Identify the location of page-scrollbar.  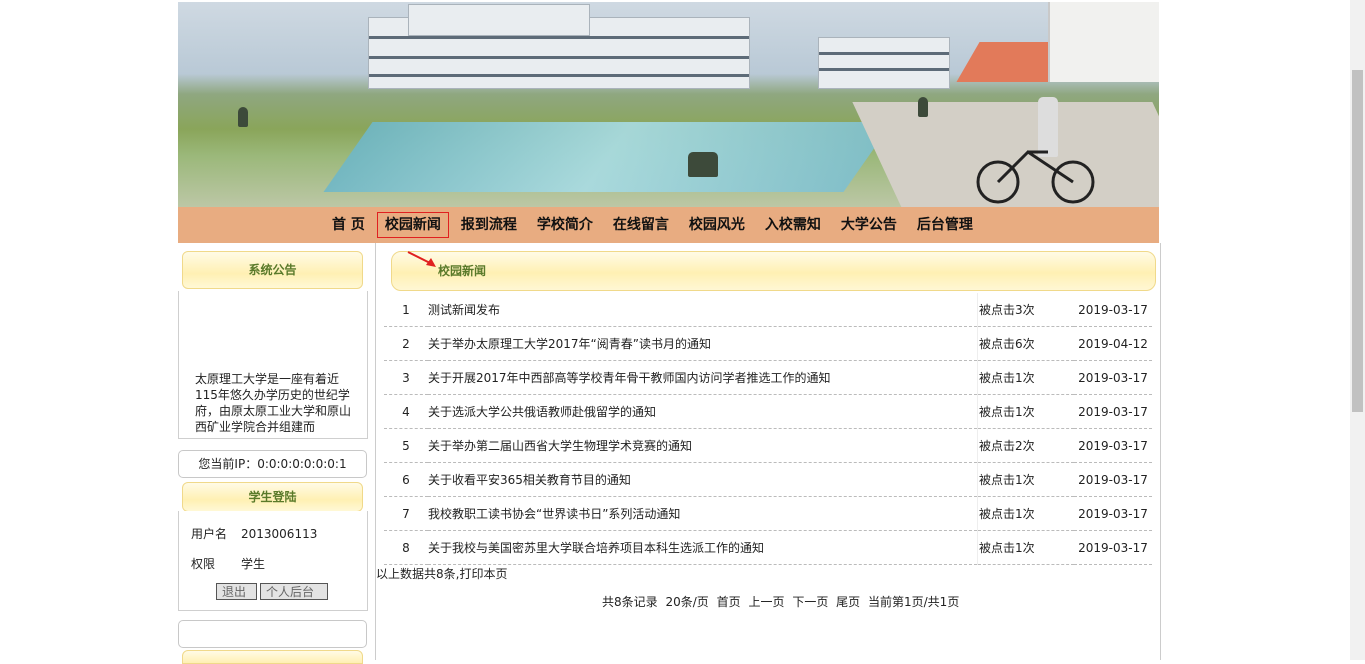
(1357, 330).